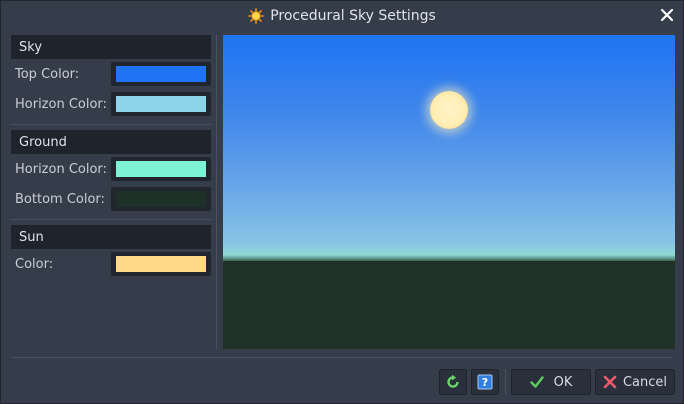 The width and height of the screenshot is (684, 404). What do you see at coordinates (47, 74) in the screenshot?
I see `sky-top-color-label: Top Color:` at bounding box center [47, 74].